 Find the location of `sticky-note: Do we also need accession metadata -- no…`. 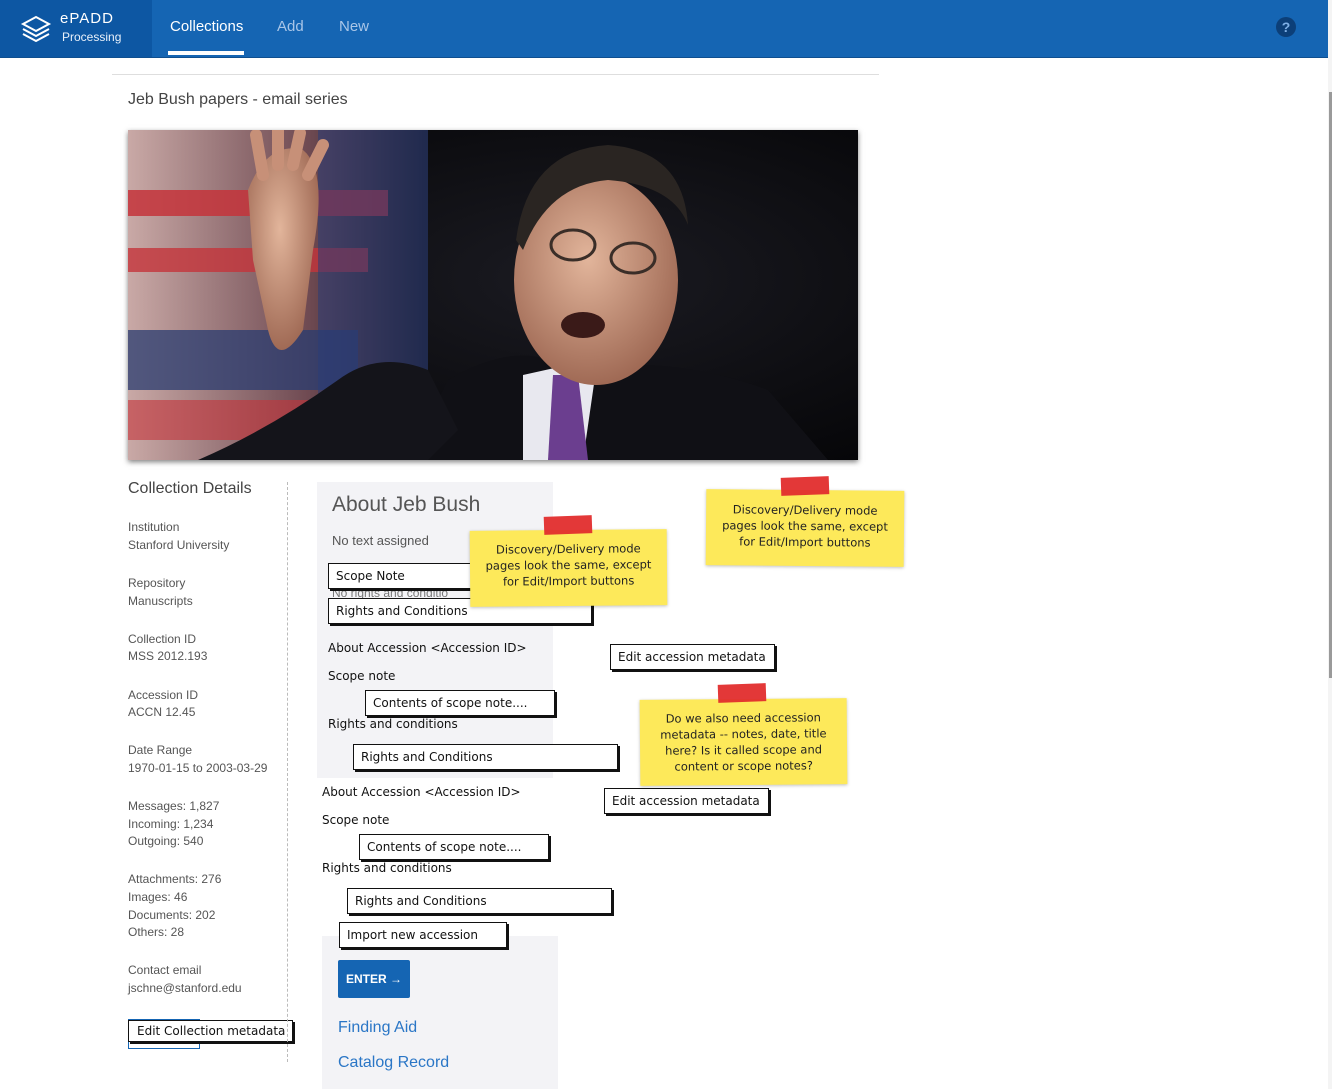

sticky-note: Do we also need accession metadata -- no… is located at coordinates (743, 742).